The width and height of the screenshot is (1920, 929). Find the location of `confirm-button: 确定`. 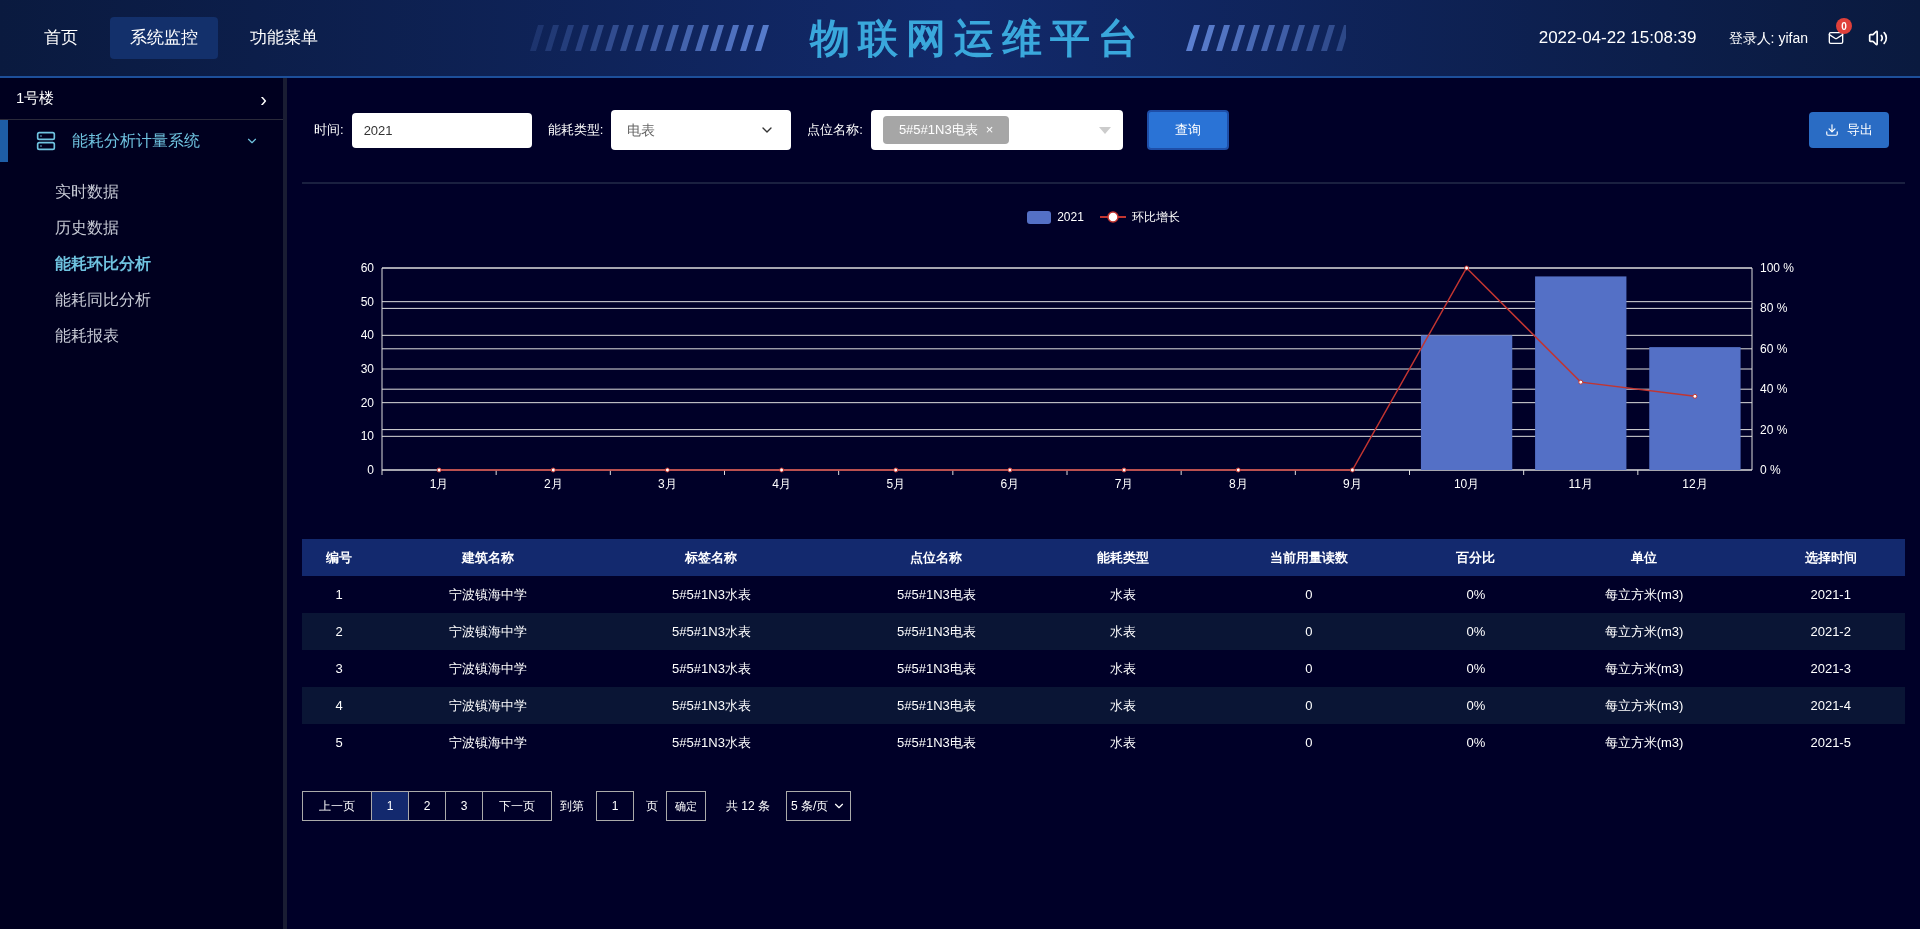

confirm-button: 确定 is located at coordinates (686, 806).